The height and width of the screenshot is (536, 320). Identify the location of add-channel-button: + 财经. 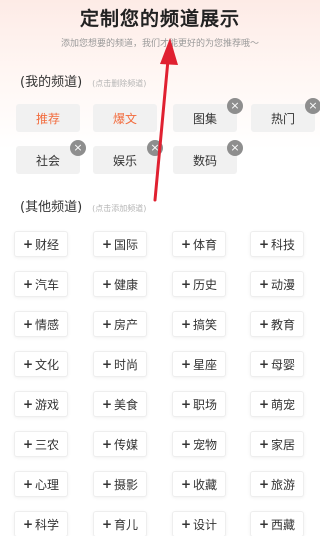
(41, 244).